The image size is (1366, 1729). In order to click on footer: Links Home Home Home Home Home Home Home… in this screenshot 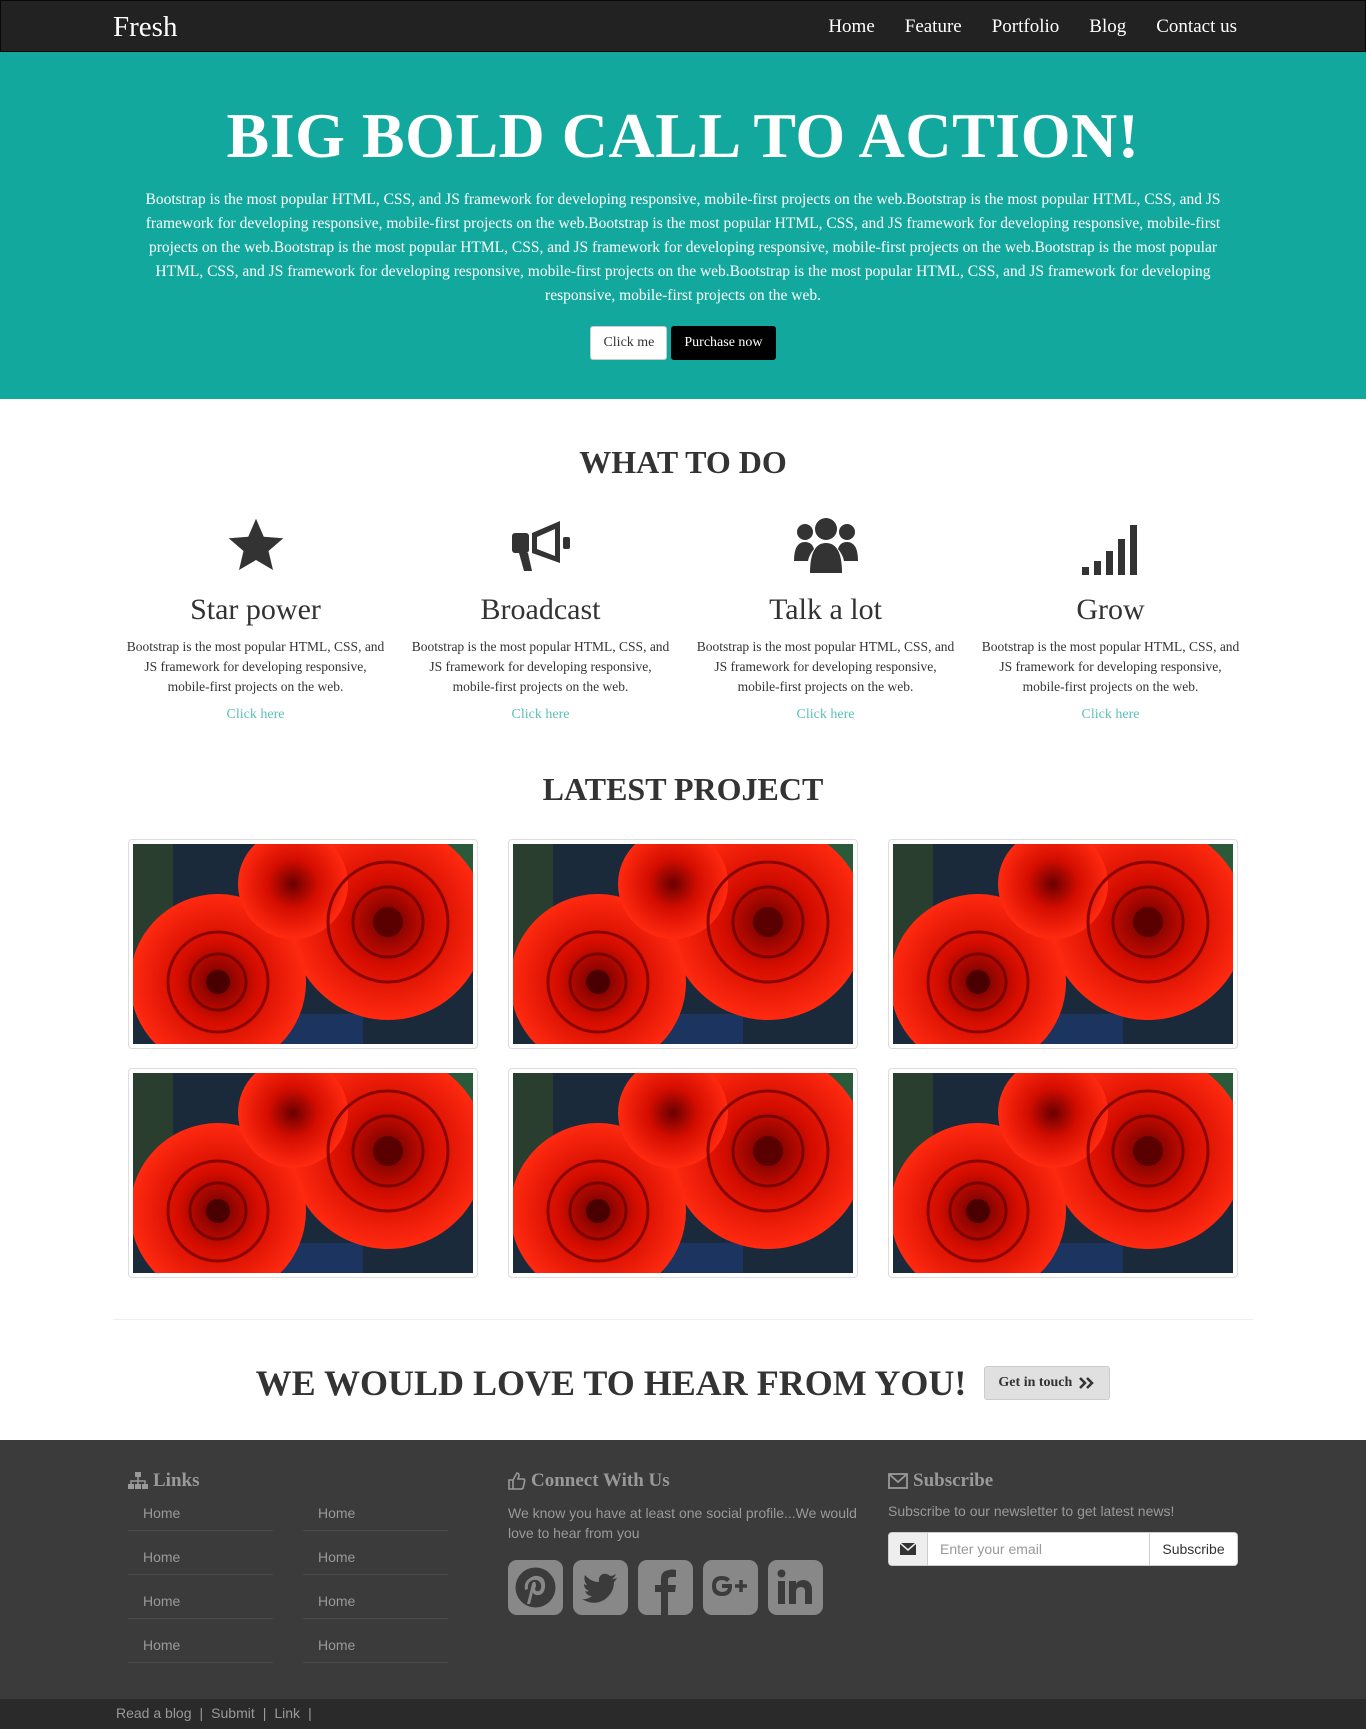, I will do `click(683, 1569)`.